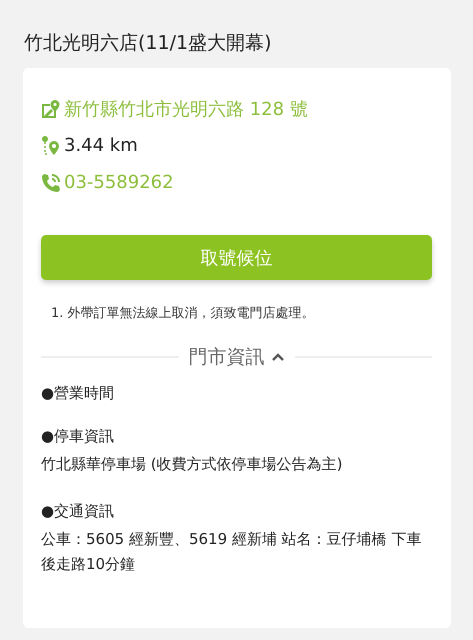 The image size is (473, 640). Describe the element at coordinates (236, 357) in the screenshot. I see `store-info-toggle: 門市資訊` at that location.